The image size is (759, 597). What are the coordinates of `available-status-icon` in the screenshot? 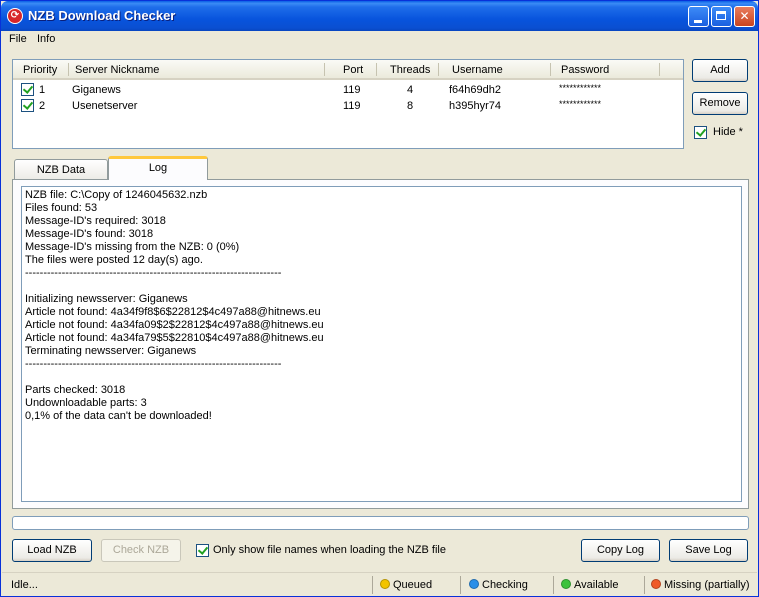 It's located at (566, 584).